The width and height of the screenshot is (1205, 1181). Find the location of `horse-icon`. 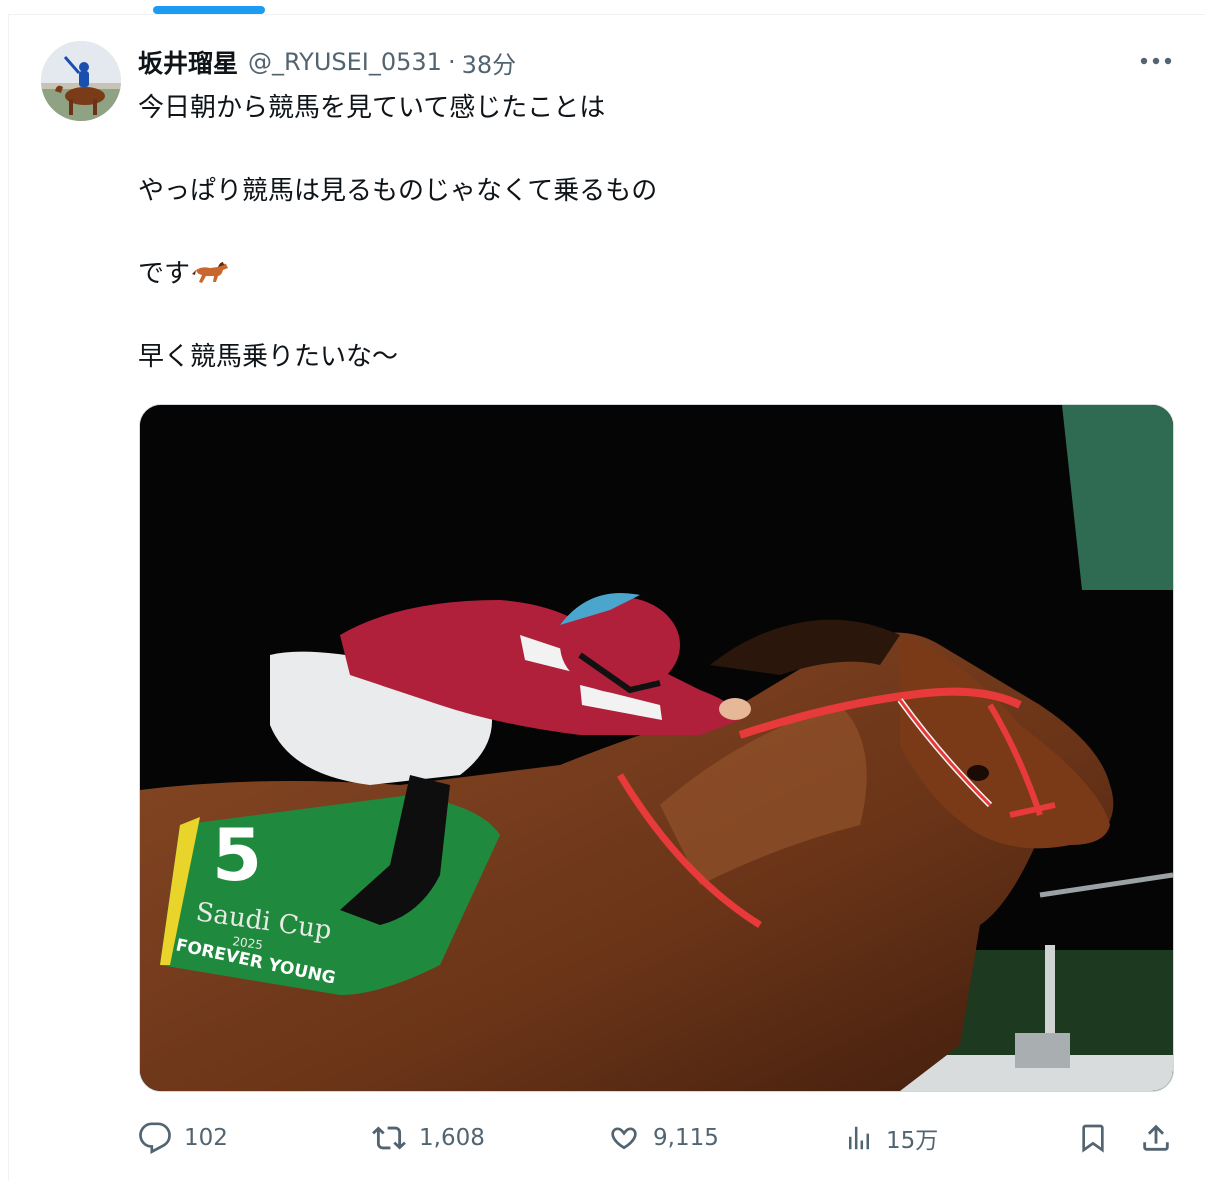

horse-icon is located at coordinates (211, 279).